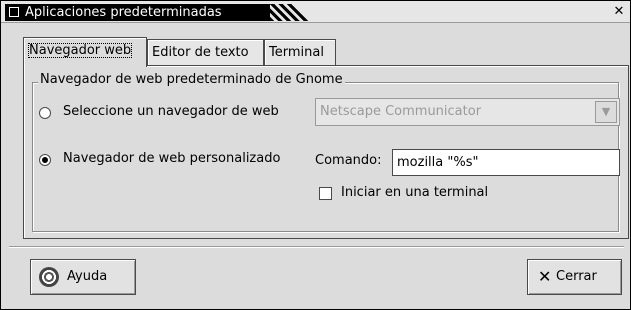  I want to click on chevron-down-icon: ▼, so click(606, 112).